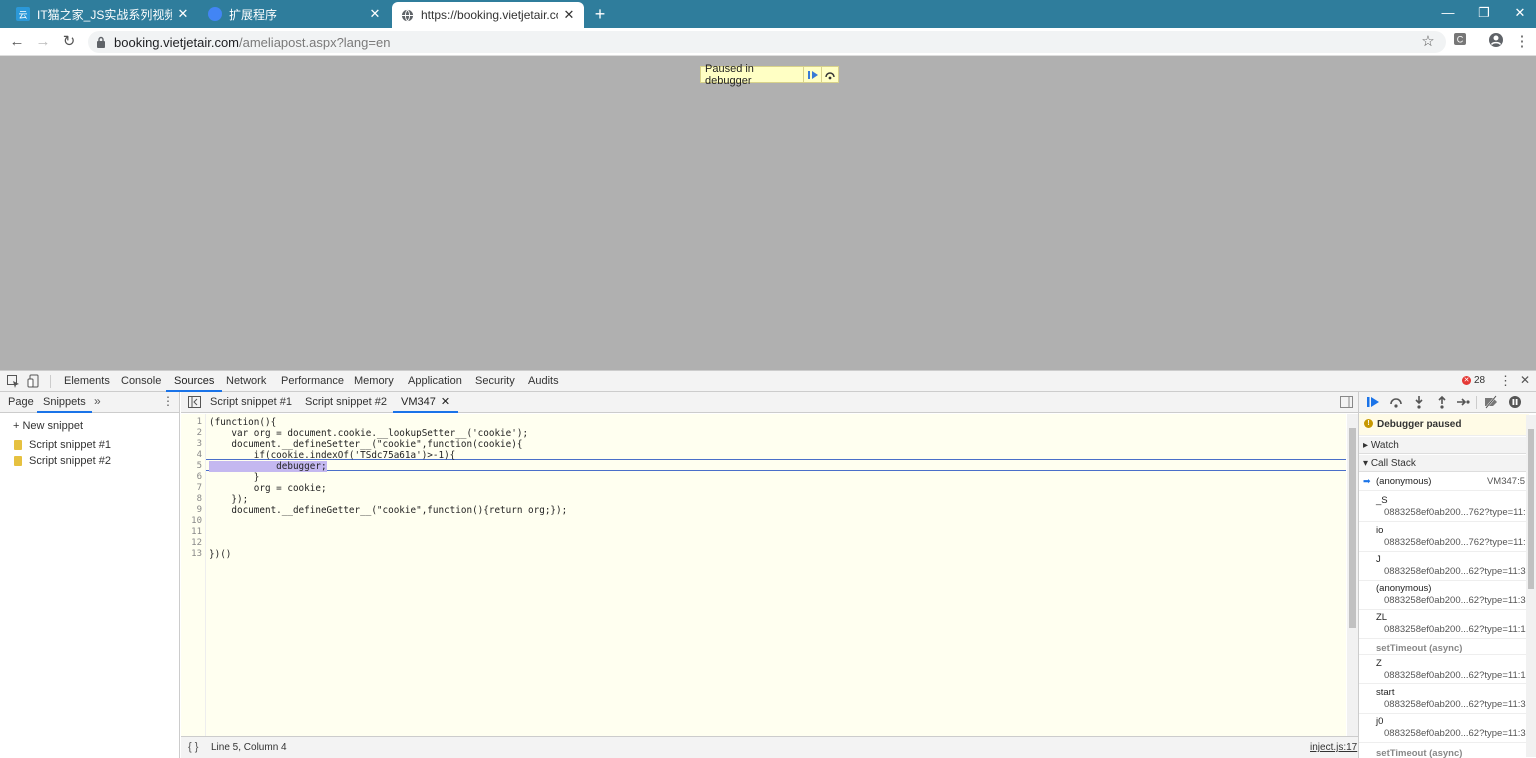  What do you see at coordinates (1382, 500) in the screenshot?
I see `frame-name: _S` at bounding box center [1382, 500].